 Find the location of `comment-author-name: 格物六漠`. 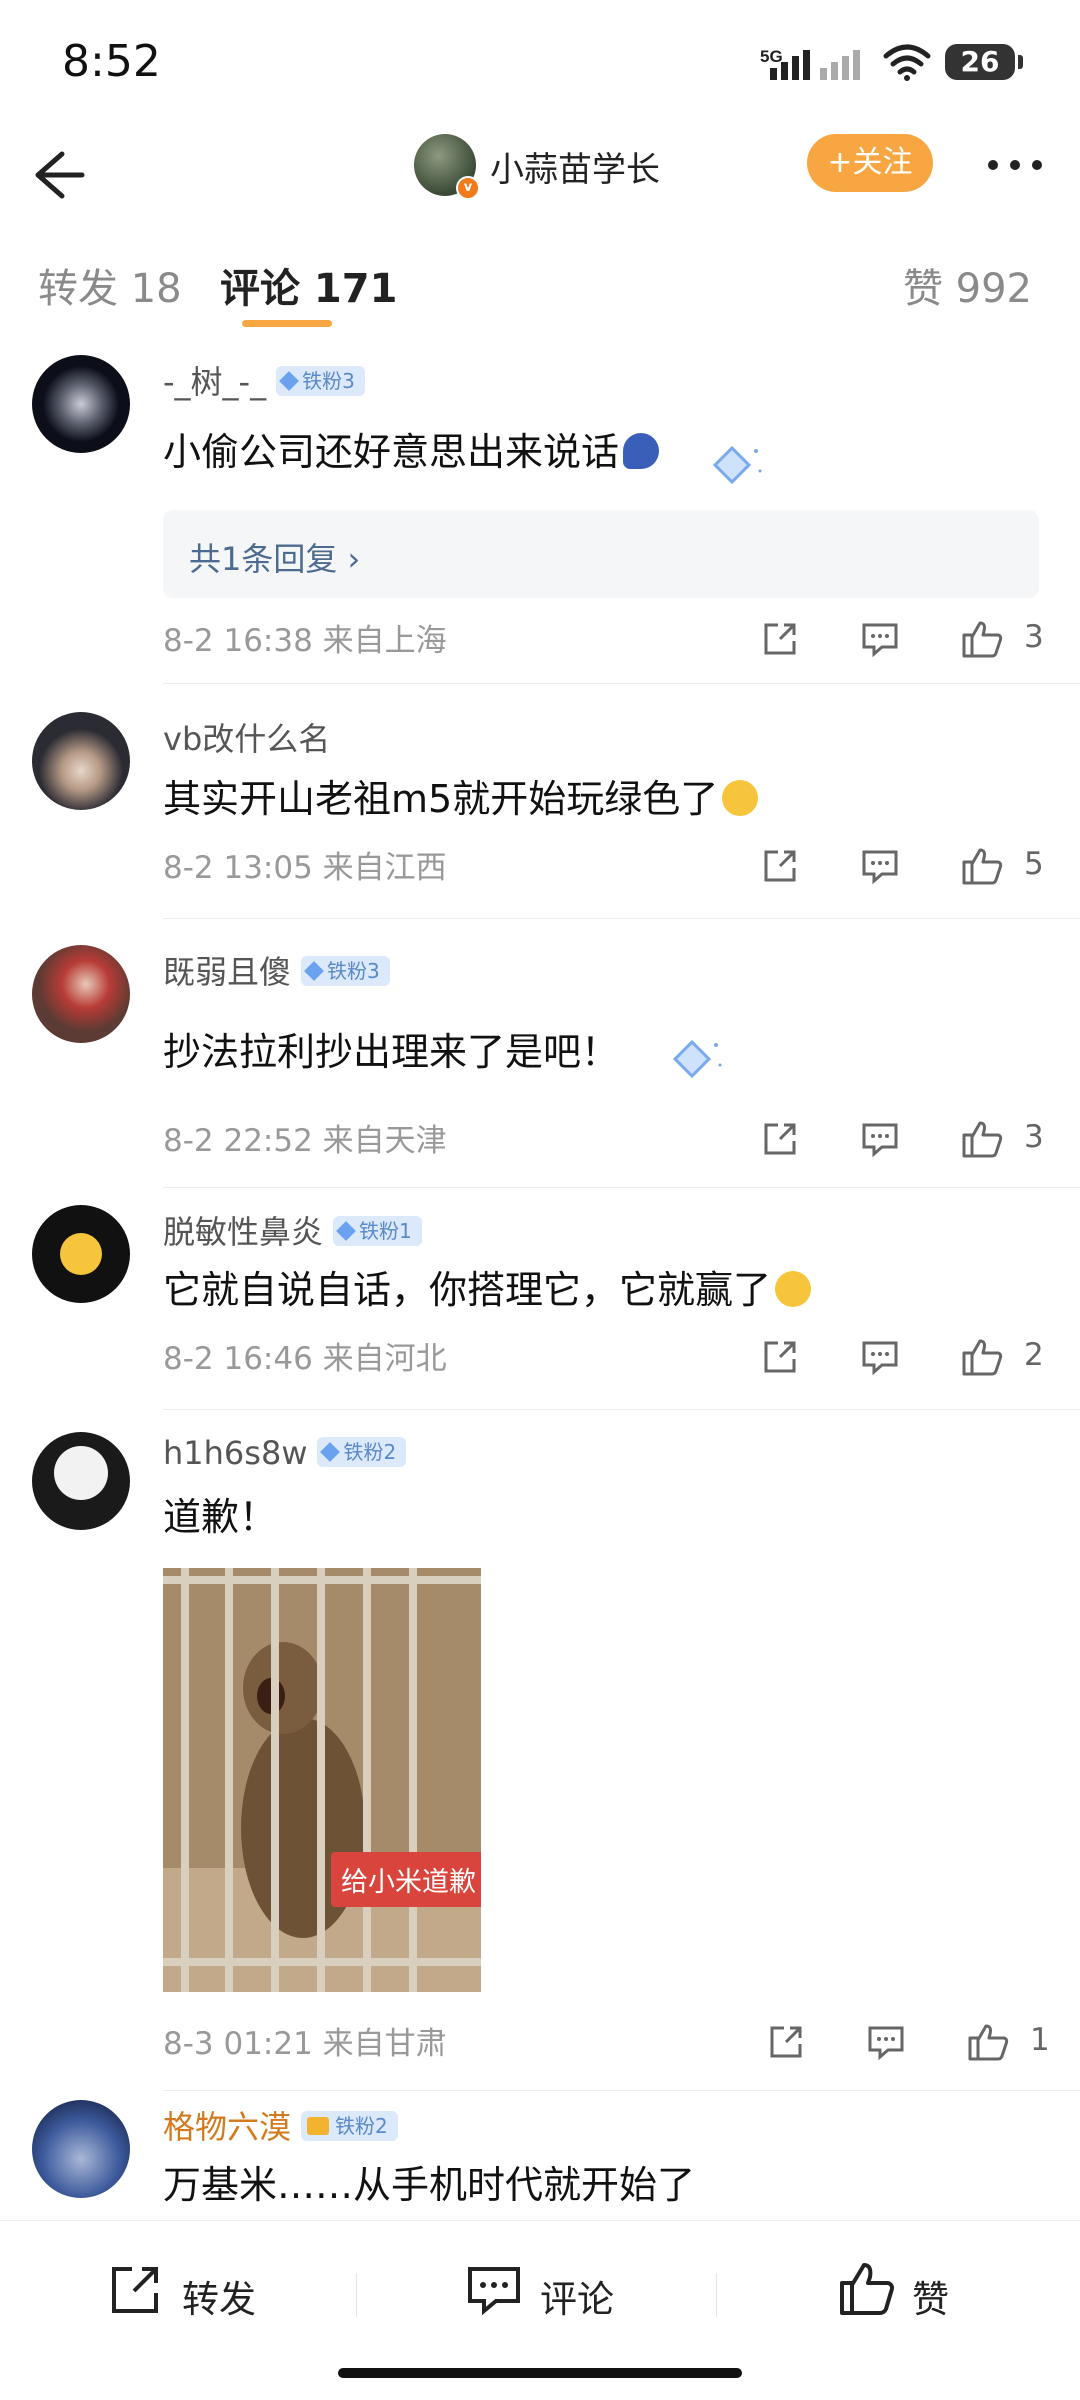

comment-author-name: 格物六漠 is located at coordinates (227, 2127).